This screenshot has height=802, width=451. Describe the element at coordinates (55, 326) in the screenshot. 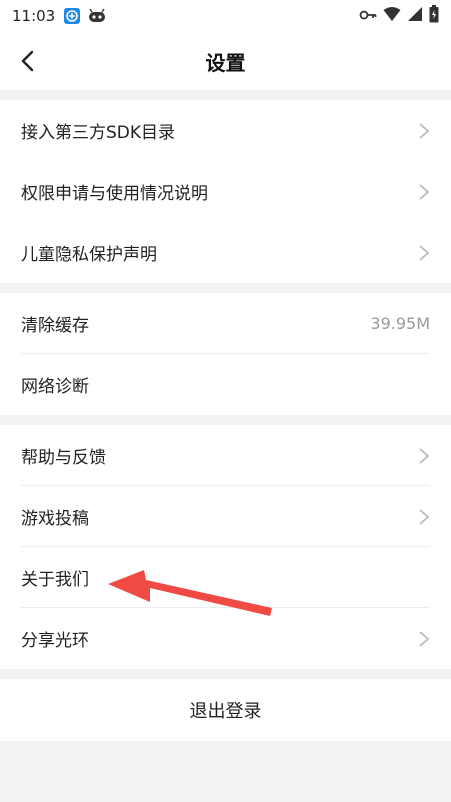

I see `clear-cache-label: 清除缓存` at that location.